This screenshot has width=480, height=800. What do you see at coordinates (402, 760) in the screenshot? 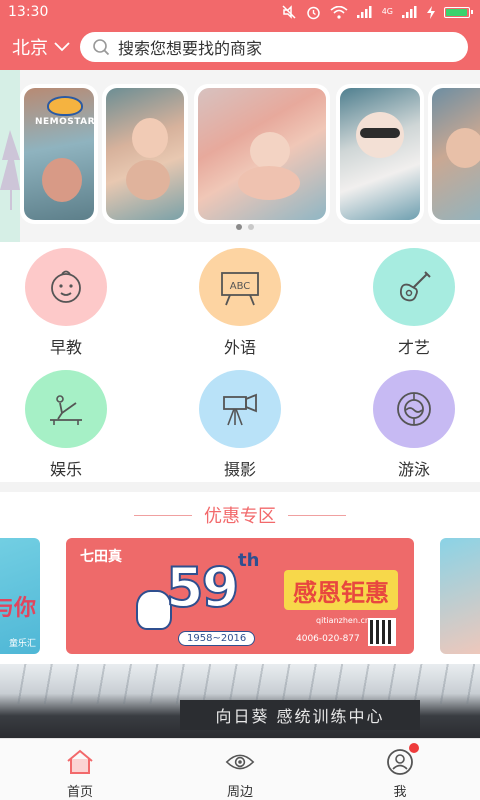
I see `user-icon` at bounding box center [402, 760].